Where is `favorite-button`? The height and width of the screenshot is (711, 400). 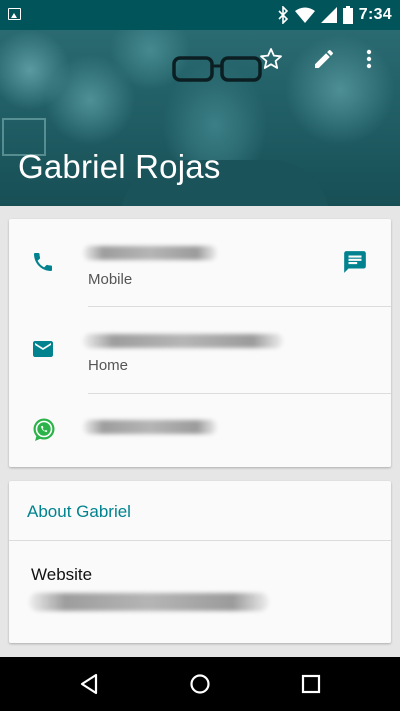 favorite-button is located at coordinates (271, 59).